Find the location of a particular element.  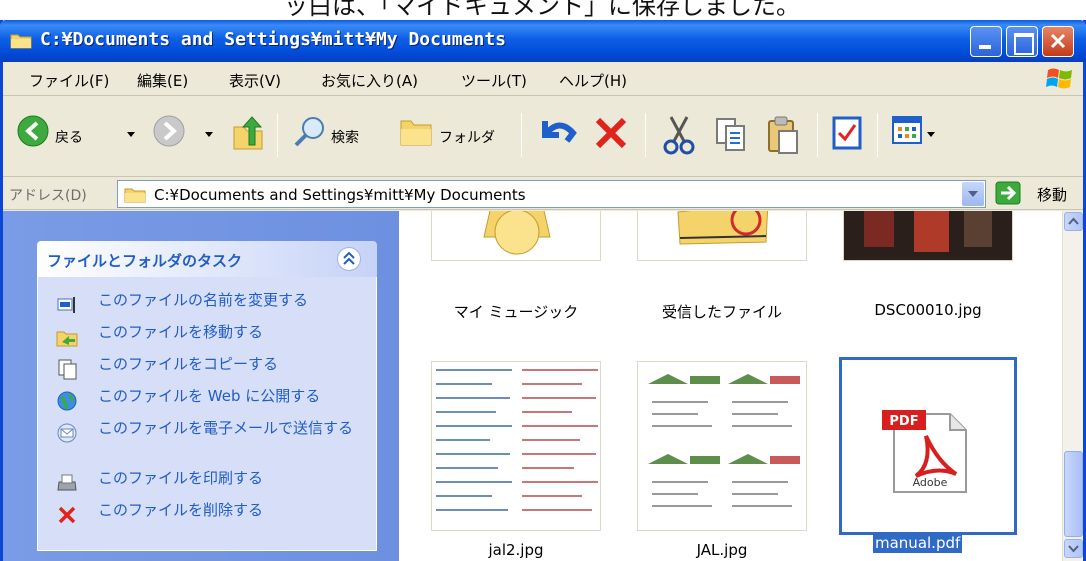

printer-icon is located at coordinates (67, 482).